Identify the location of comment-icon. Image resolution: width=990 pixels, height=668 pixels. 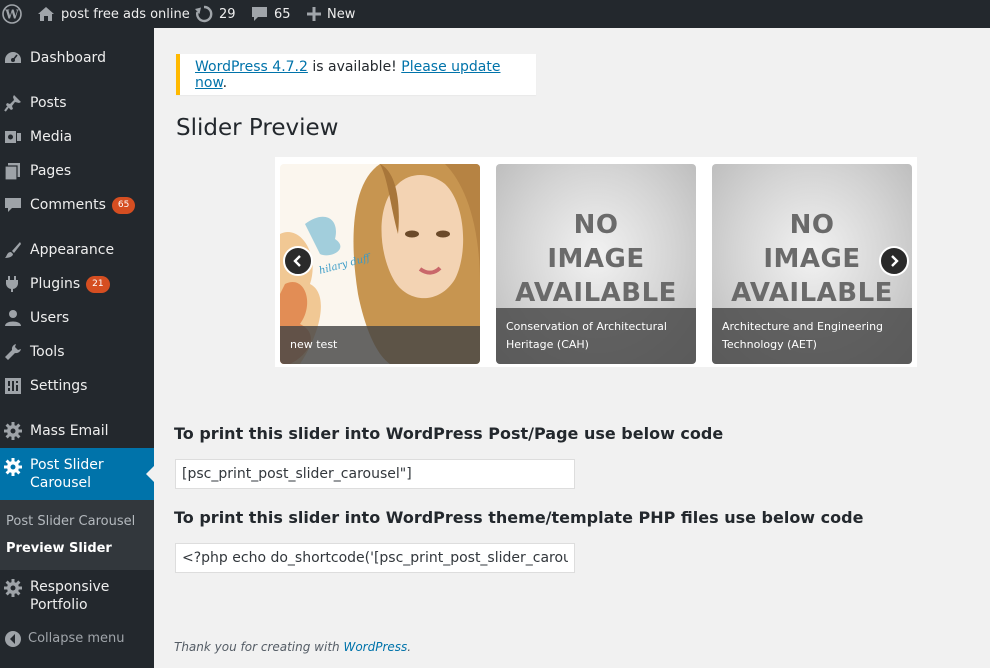
(13, 205).